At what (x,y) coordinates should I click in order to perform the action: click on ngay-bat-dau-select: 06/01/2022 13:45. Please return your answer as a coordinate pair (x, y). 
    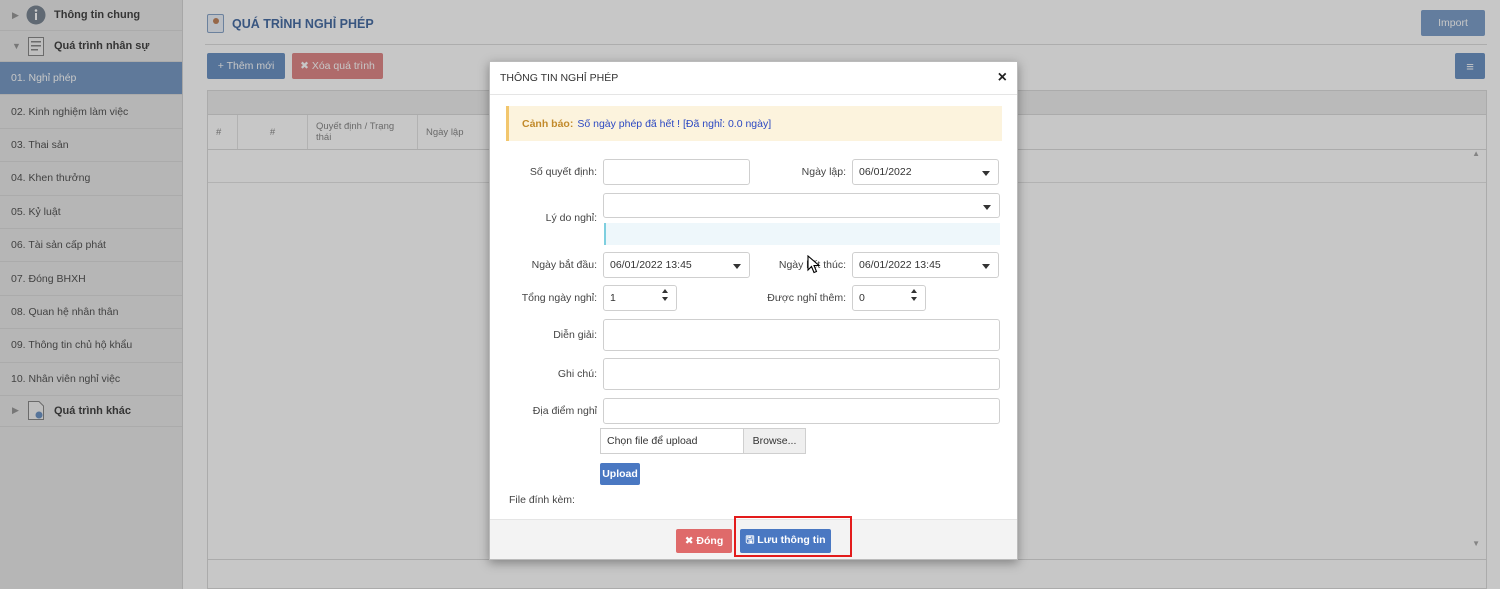
    Looking at the image, I should click on (676, 265).